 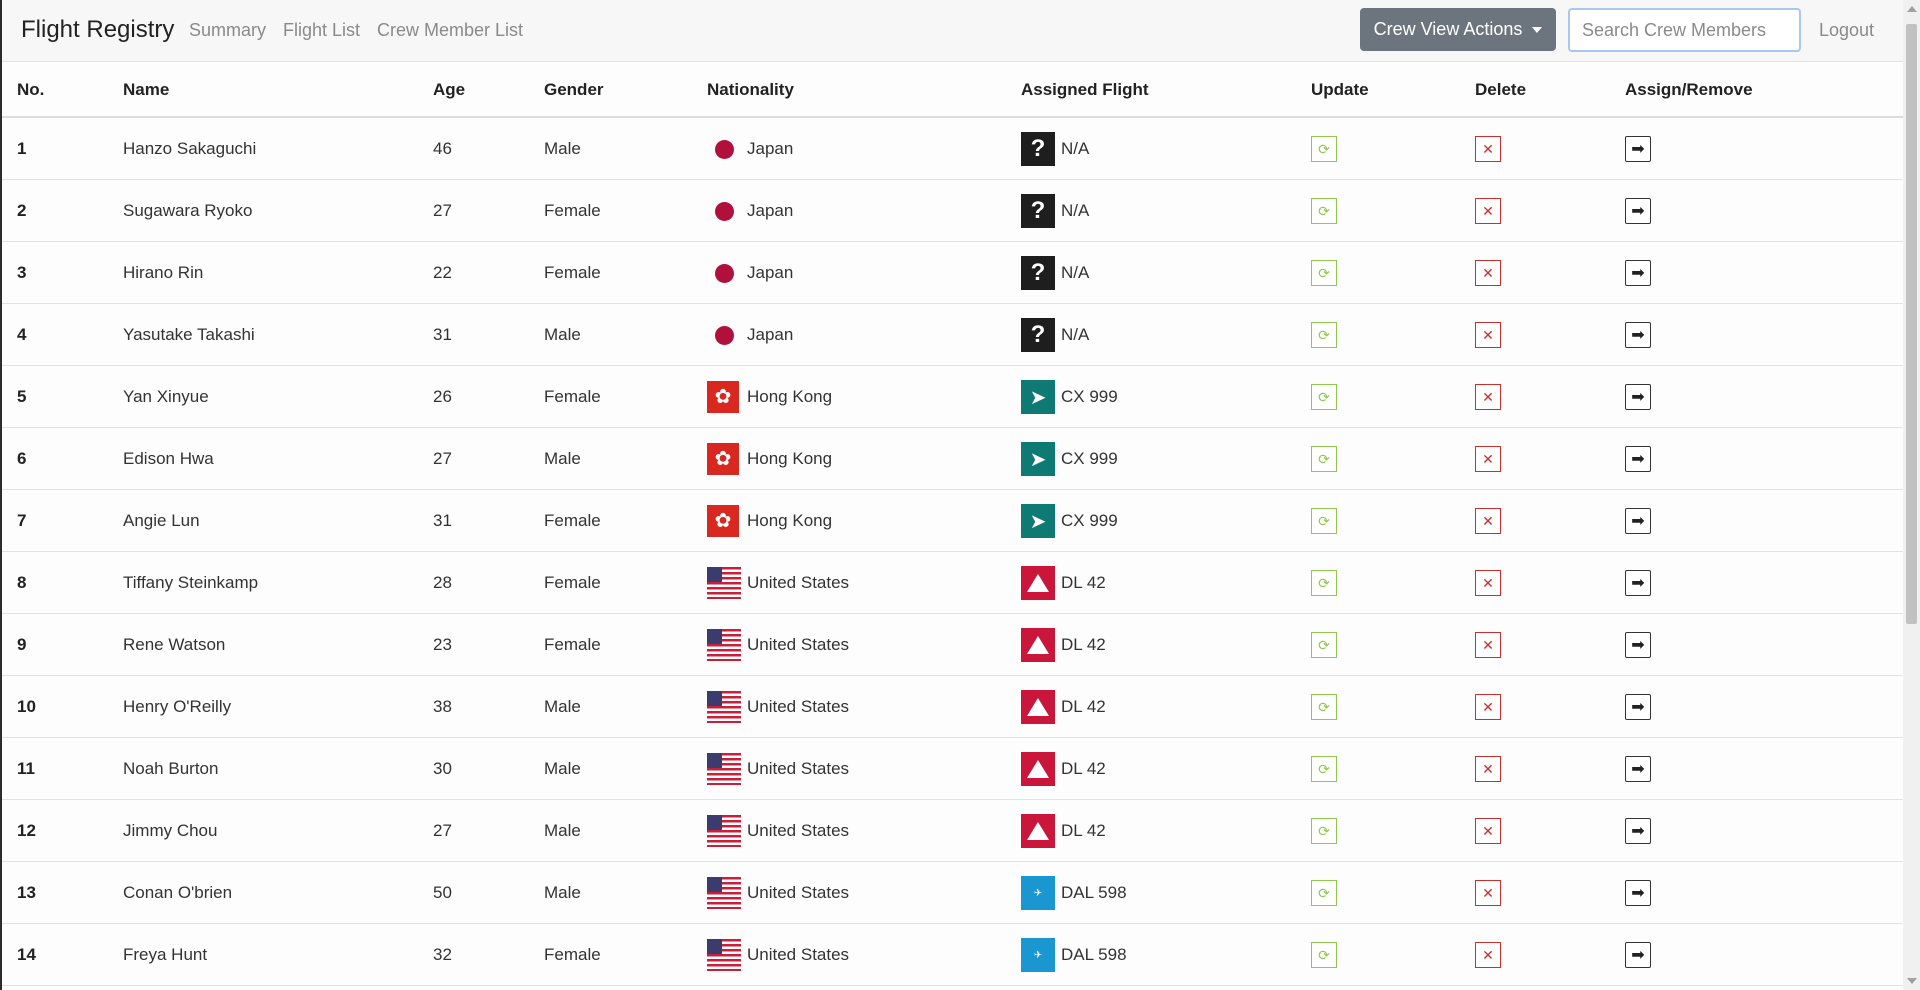 What do you see at coordinates (227, 30) in the screenshot?
I see `nav-link-summary: Summary` at bounding box center [227, 30].